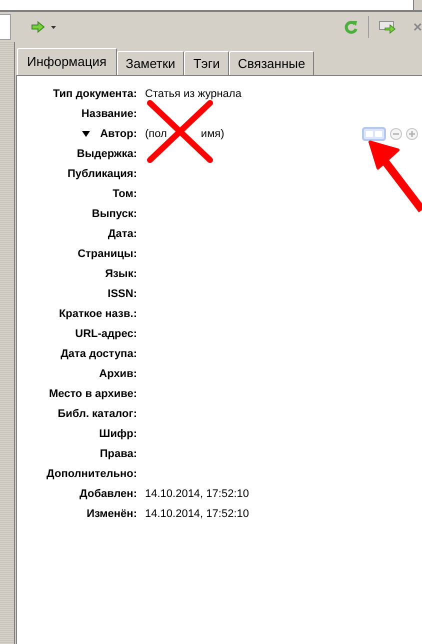 The width and height of the screenshot is (422, 644). Describe the element at coordinates (122, 294) in the screenshot. I see `field-label: ISSN:` at that location.